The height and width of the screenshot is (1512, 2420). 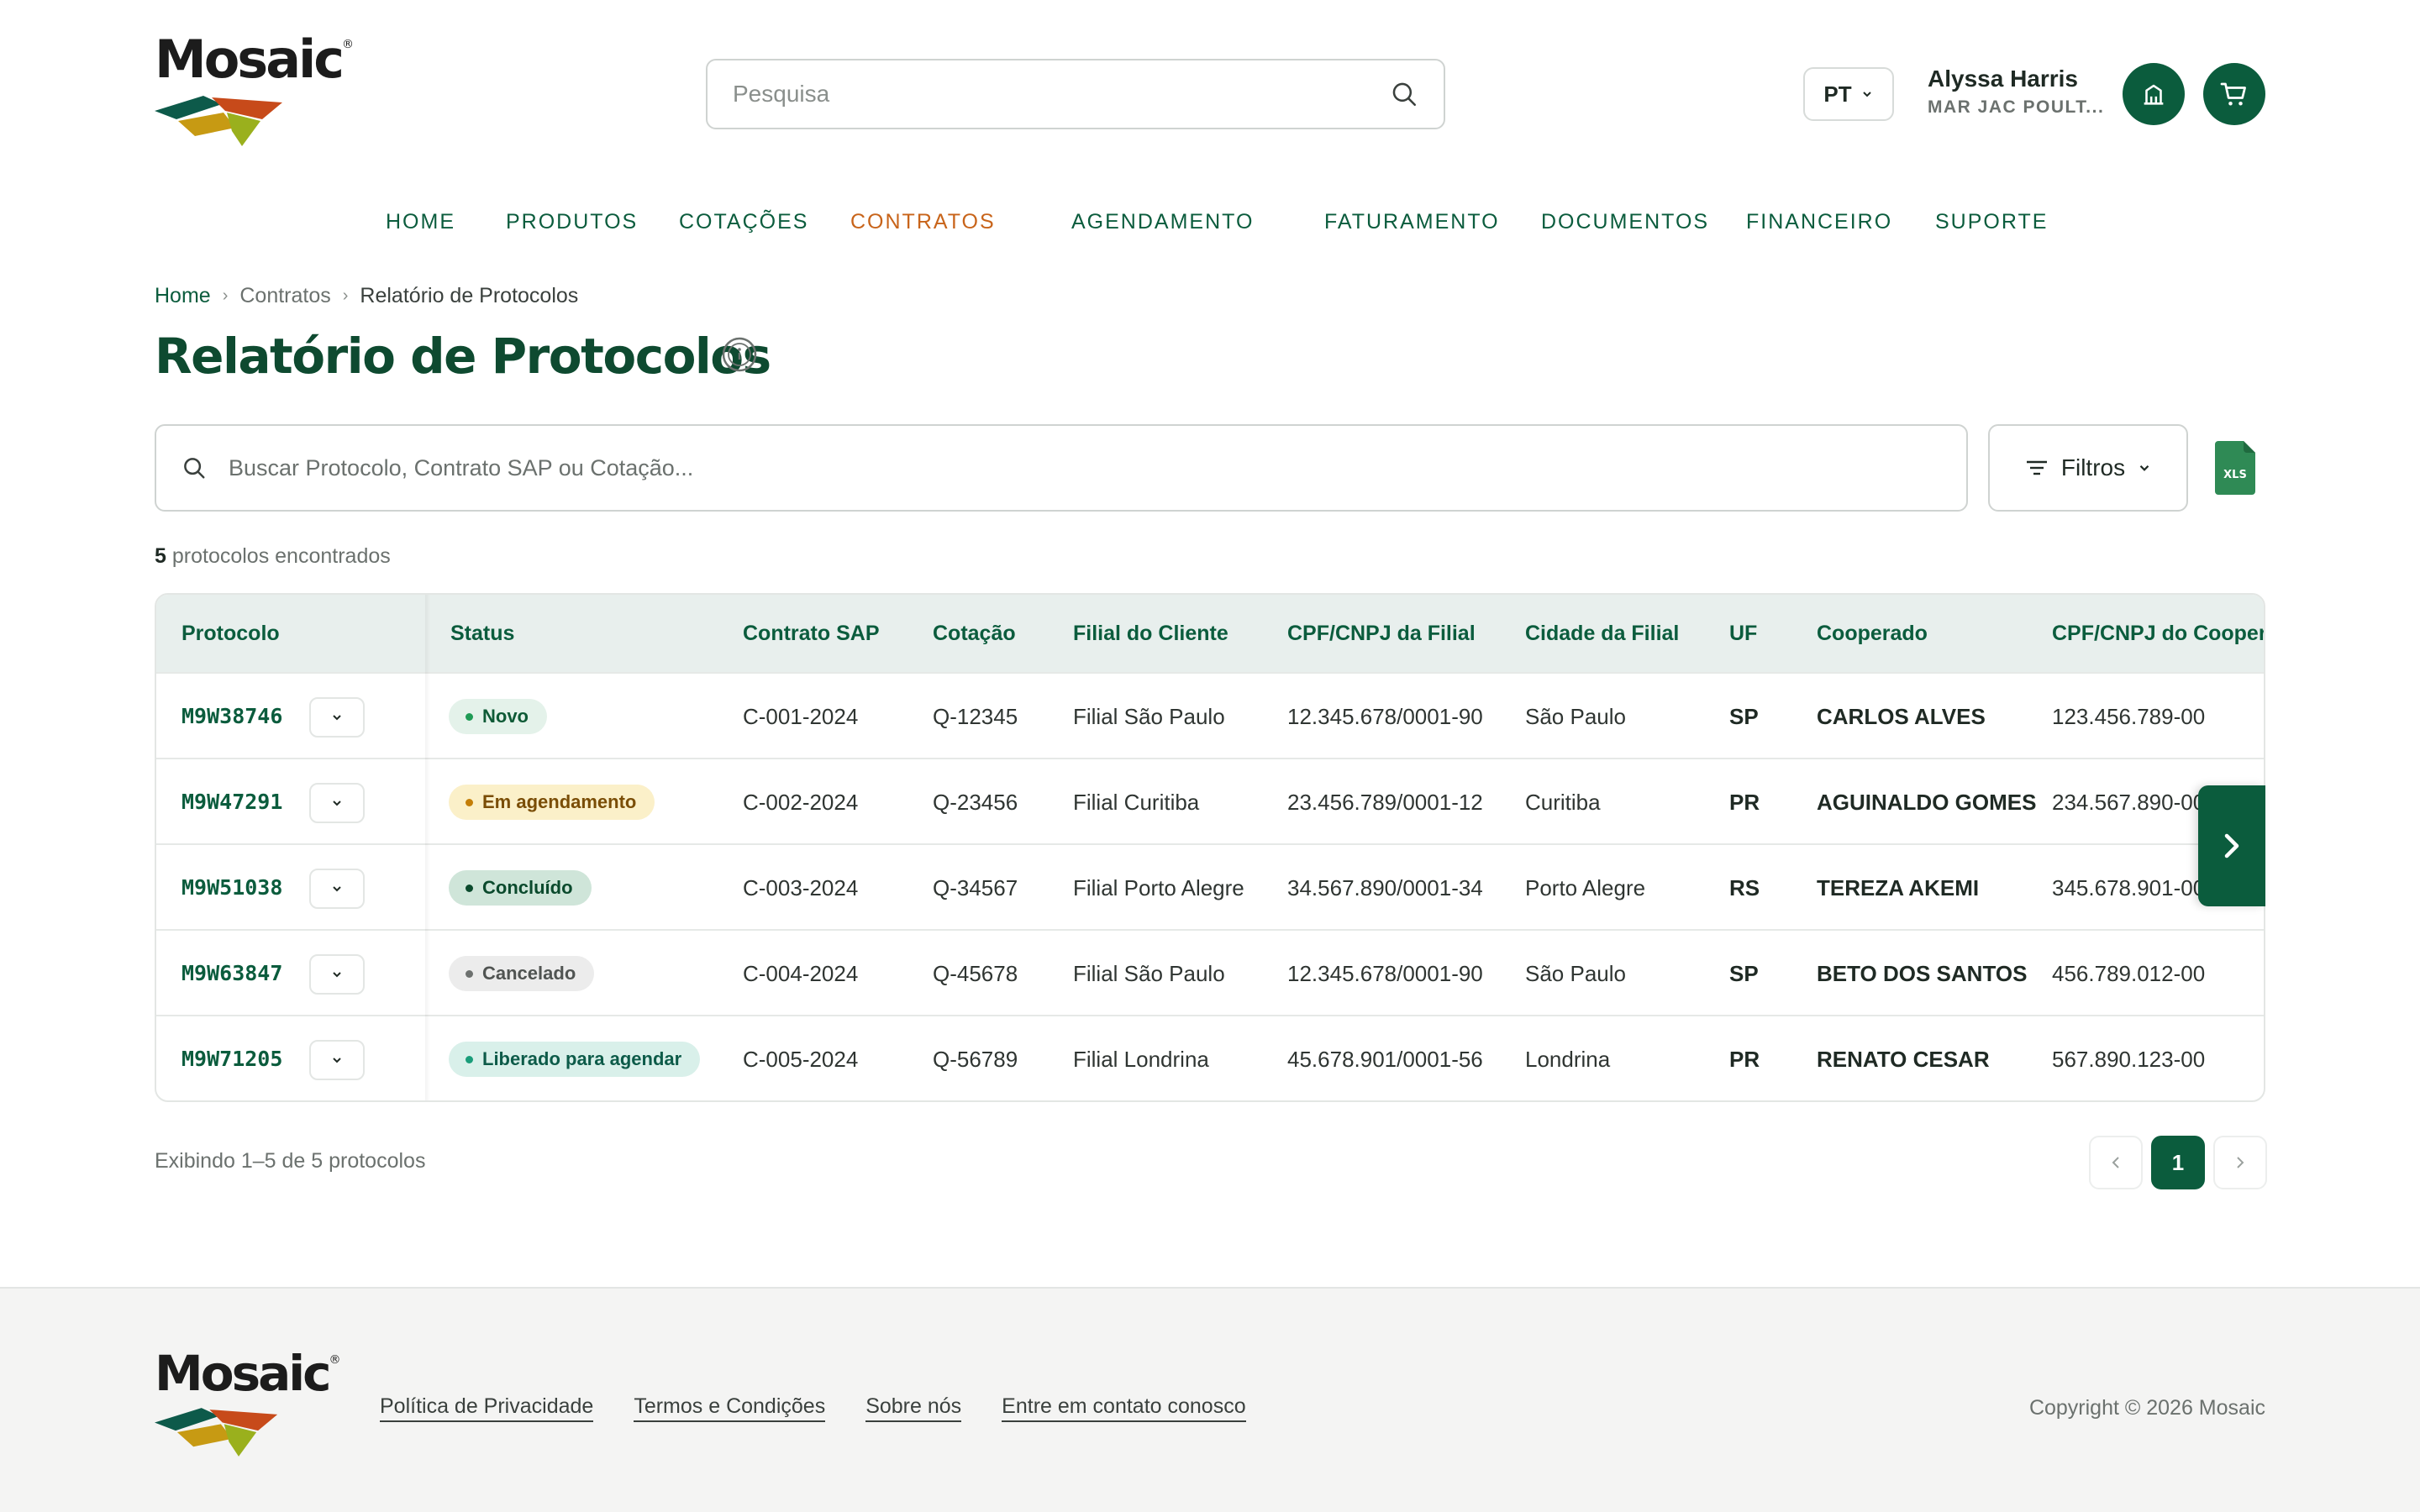 What do you see at coordinates (232, 802) in the screenshot?
I see `protocol-id: M9W47291` at bounding box center [232, 802].